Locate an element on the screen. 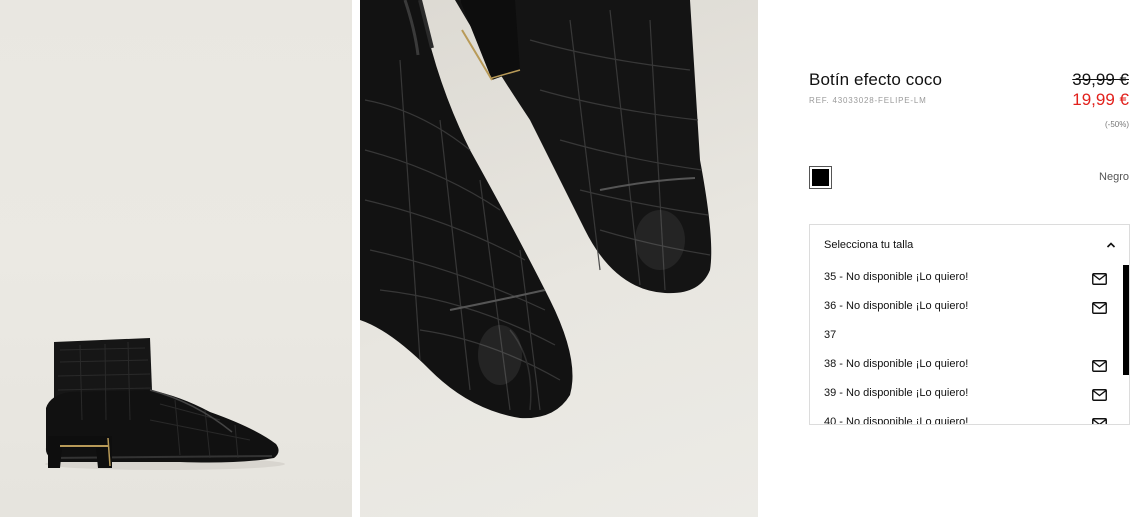 The height and width of the screenshot is (517, 1139). size-selector-toggle: Selecciona tu talla is located at coordinates (969, 244).